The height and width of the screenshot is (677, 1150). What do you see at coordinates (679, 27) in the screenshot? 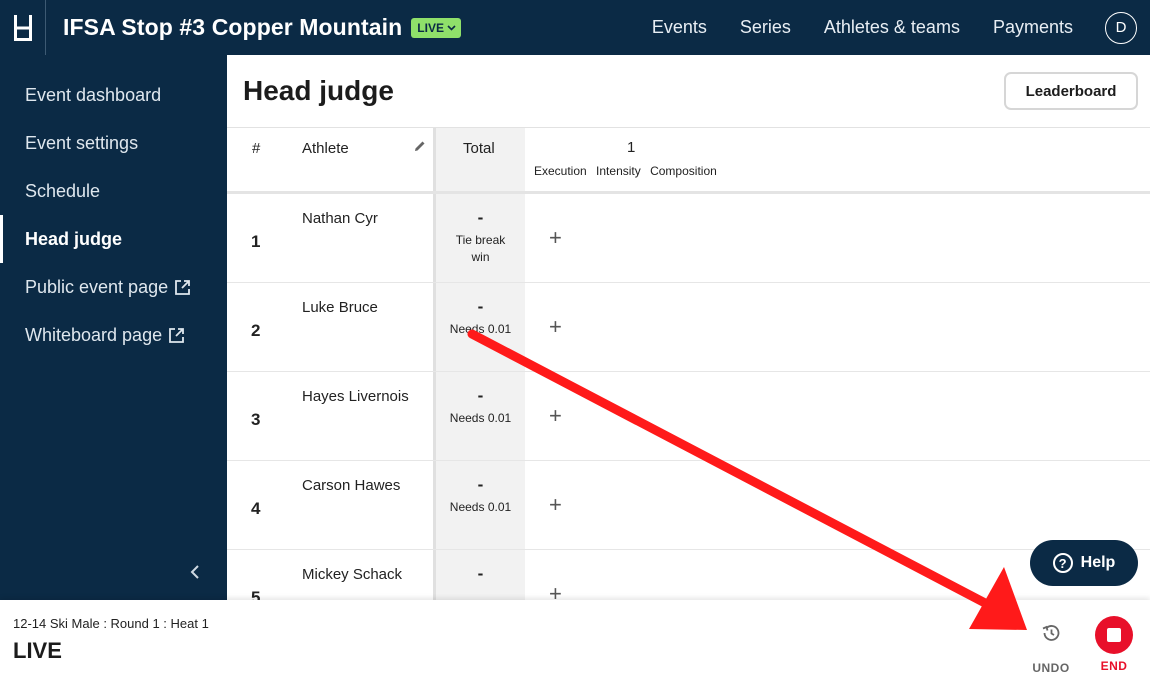
I see `nav-events: Events` at bounding box center [679, 27].